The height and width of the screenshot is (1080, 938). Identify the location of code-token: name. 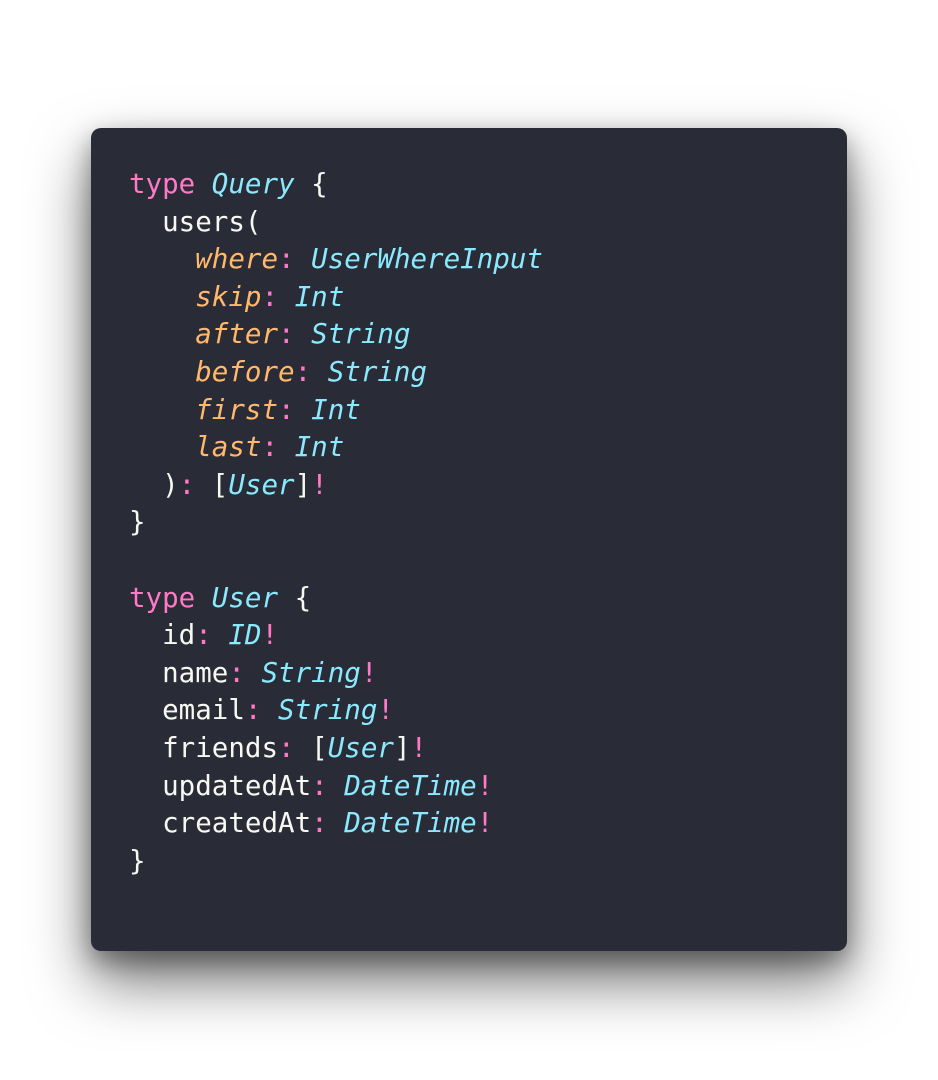
(179, 672).